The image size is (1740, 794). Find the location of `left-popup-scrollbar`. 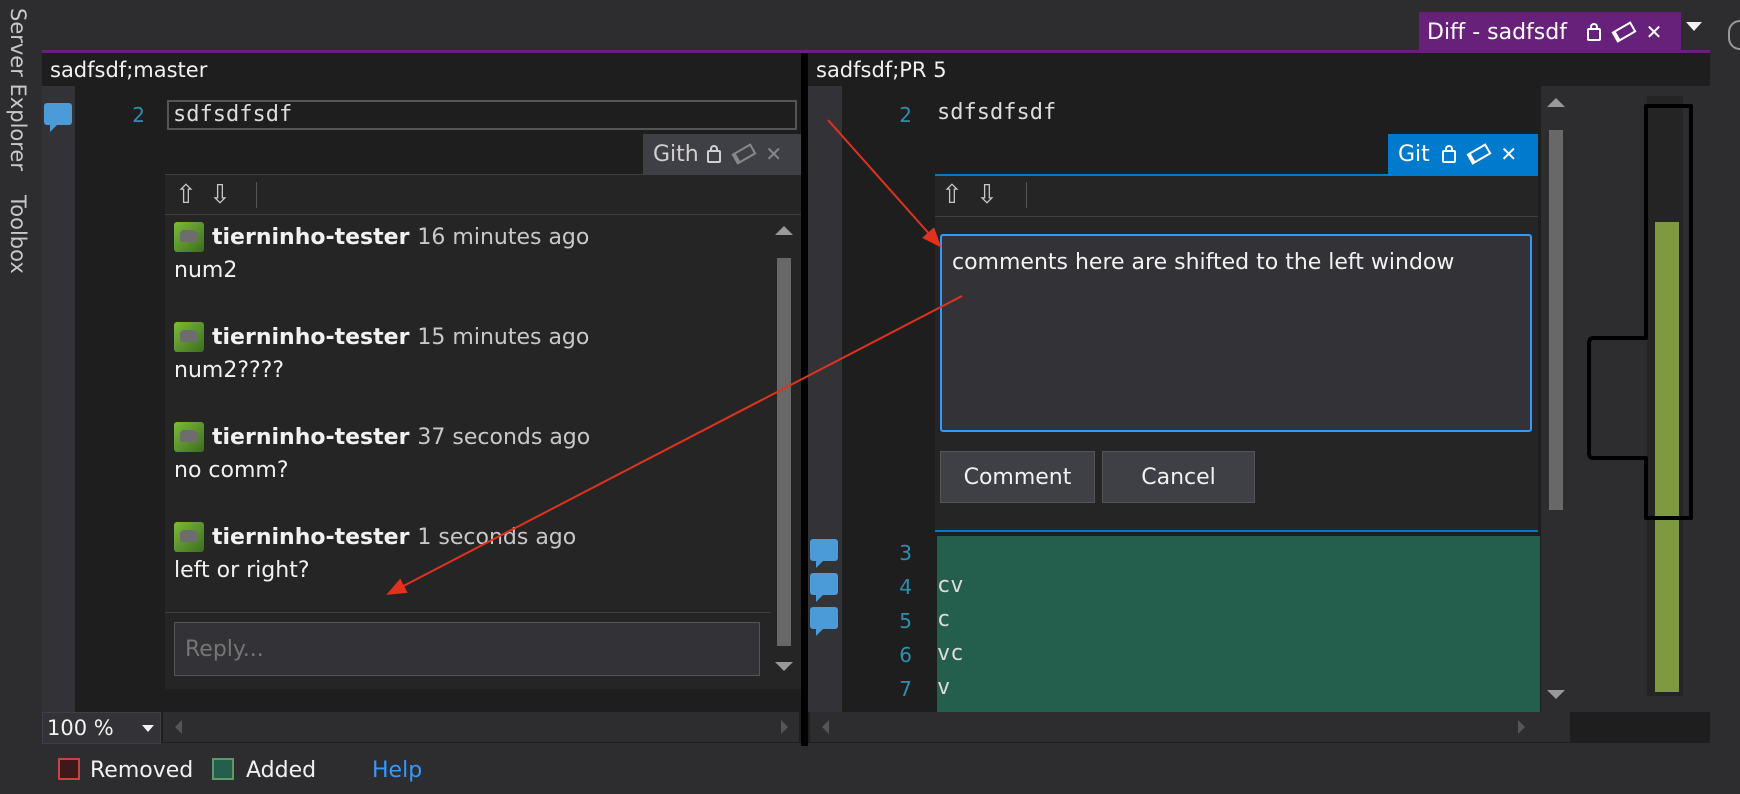

left-popup-scrollbar is located at coordinates (784, 447).